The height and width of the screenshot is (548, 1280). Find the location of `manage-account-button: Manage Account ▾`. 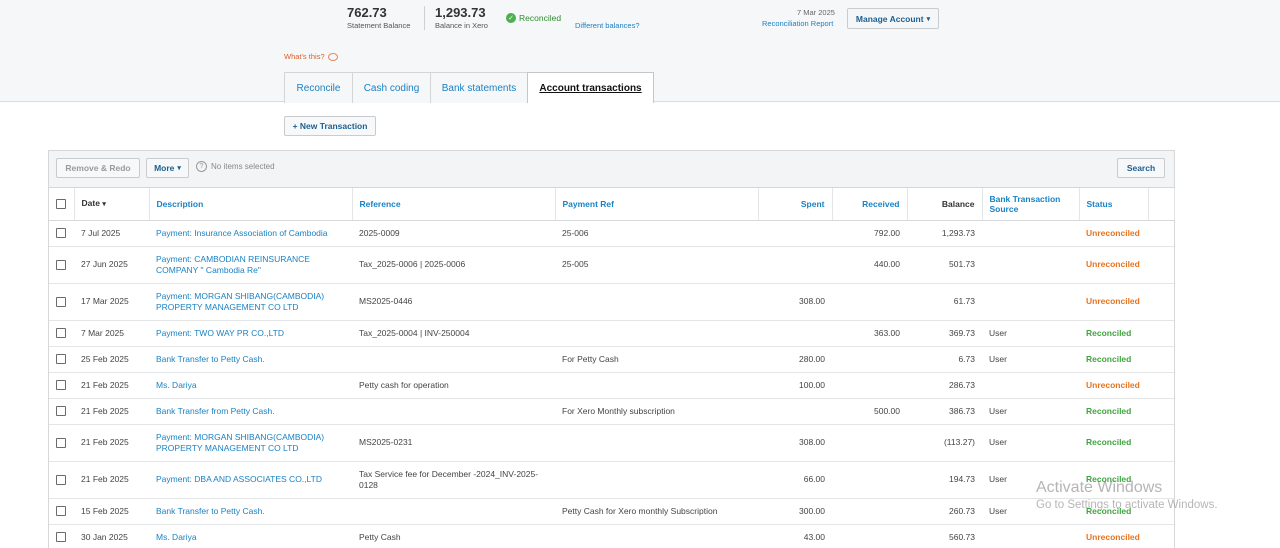

manage-account-button: Manage Account ▾ is located at coordinates (893, 18).